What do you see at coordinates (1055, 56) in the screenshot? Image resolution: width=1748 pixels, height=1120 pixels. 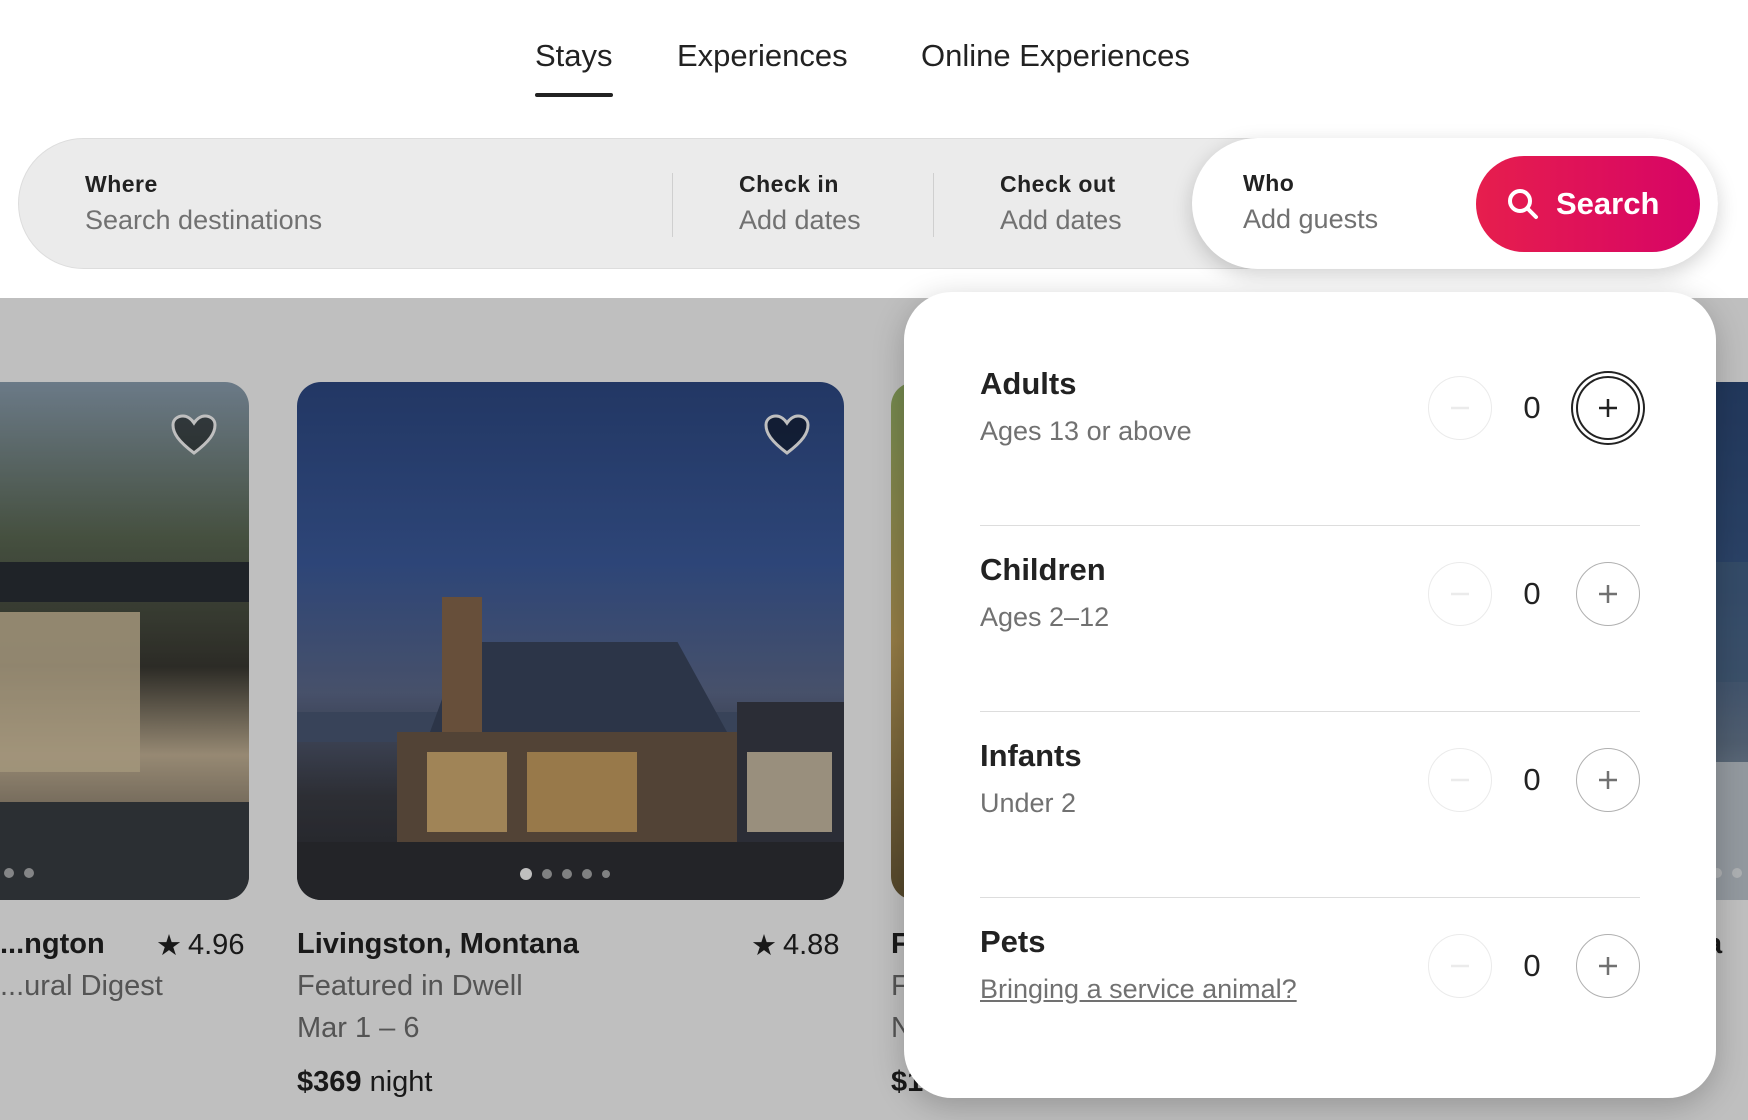 I see `tab-online-experiences: Online Experiences` at bounding box center [1055, 56].